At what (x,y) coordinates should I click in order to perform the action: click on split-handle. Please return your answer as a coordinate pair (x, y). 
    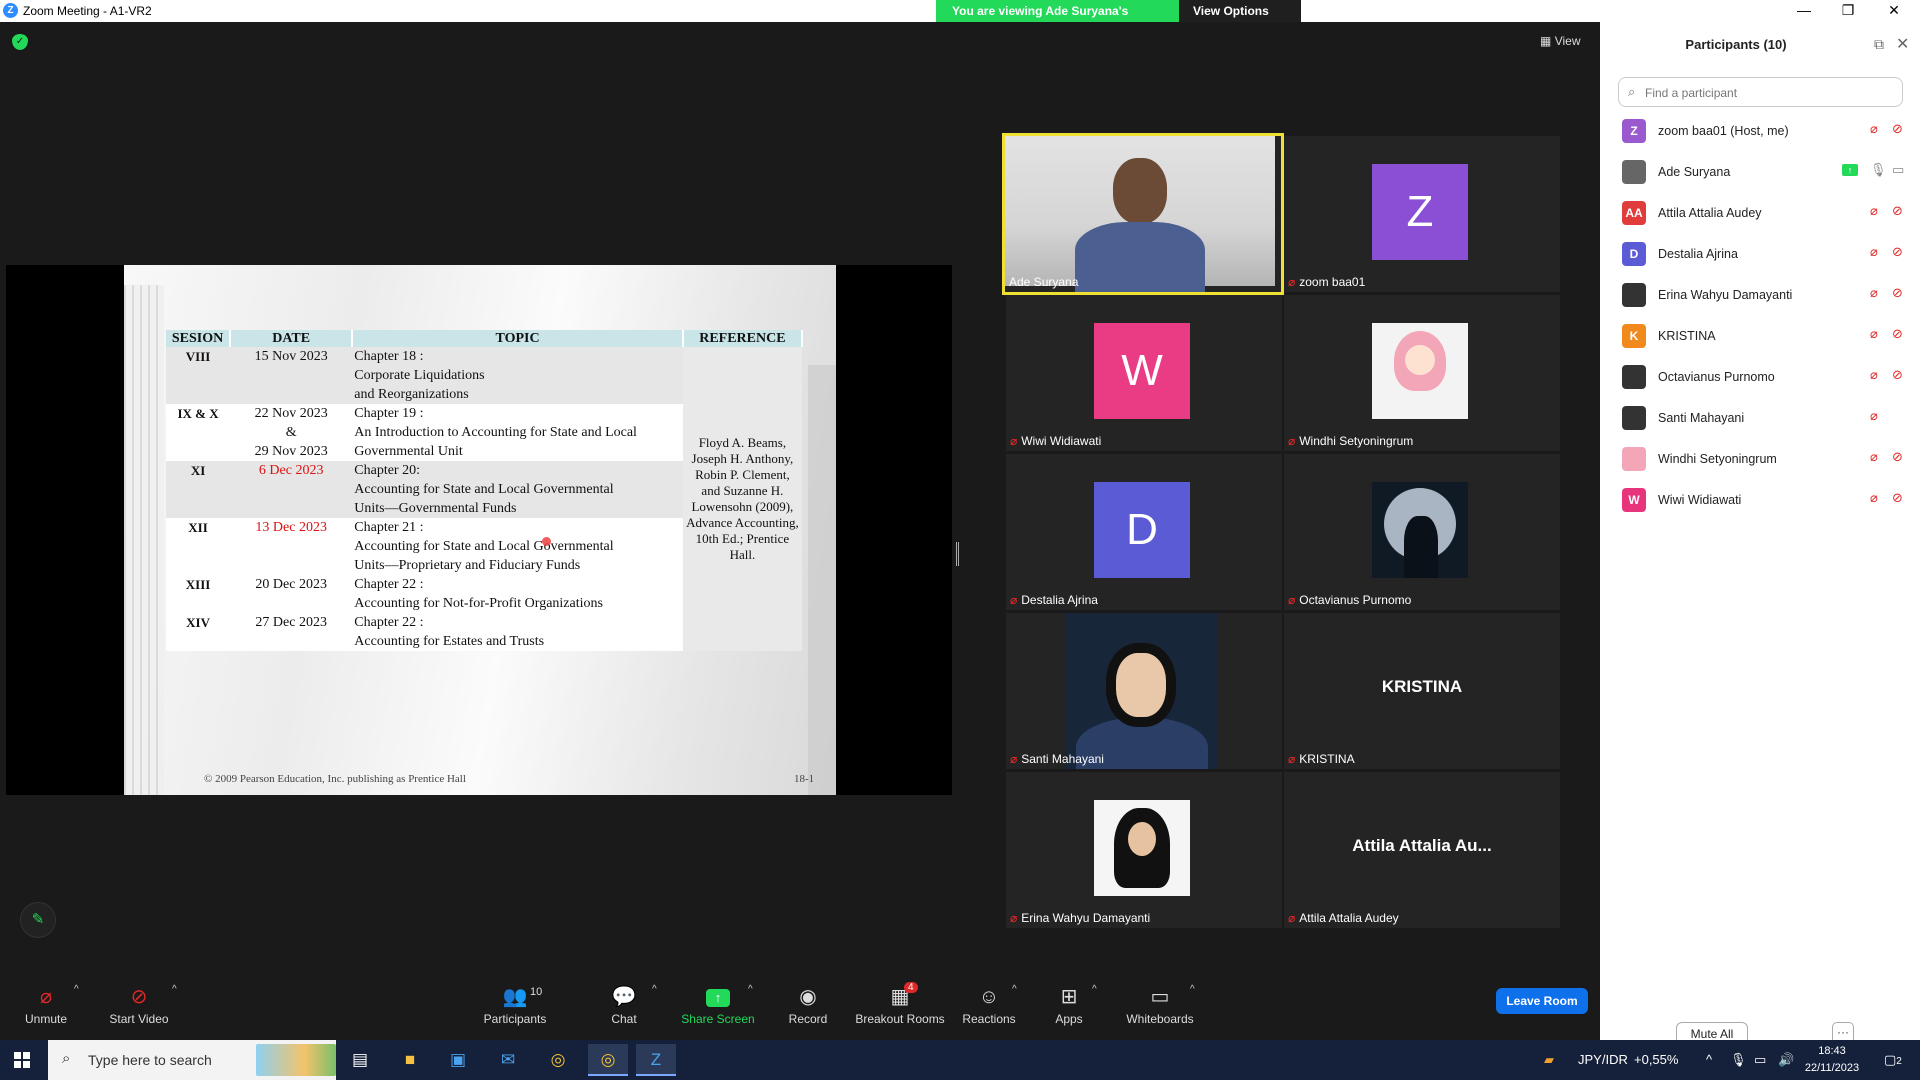
    Looking at the image, I should click on (957, 554).